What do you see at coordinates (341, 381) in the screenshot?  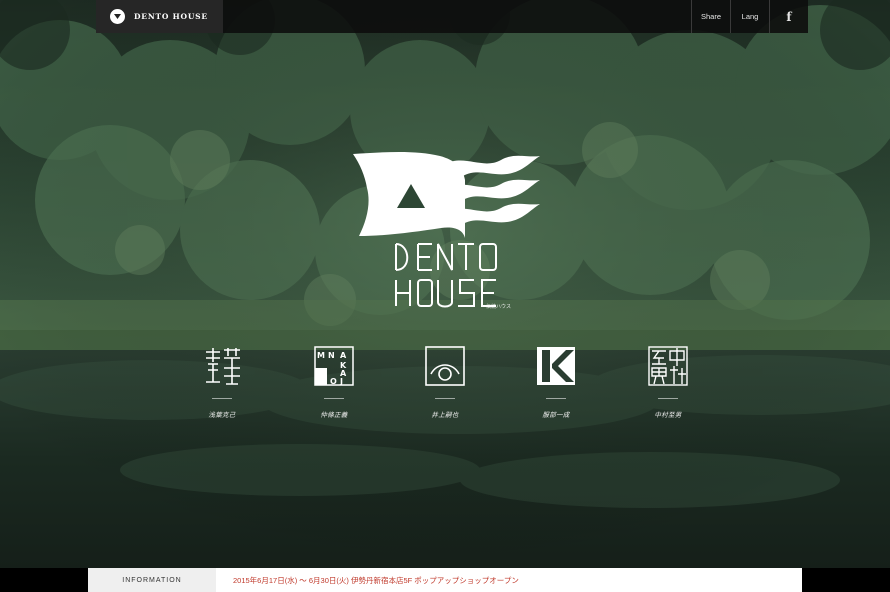 I see `svg-text: J` at bounding box center [341, 381].